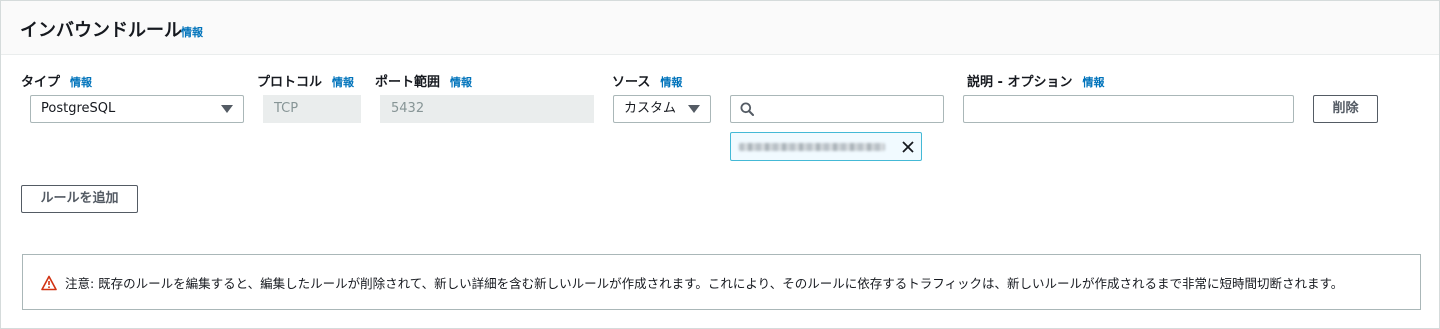  Describe the element at coordinates (487, 109) in the screenshot. I see `port-range-field: 5432` at that location.